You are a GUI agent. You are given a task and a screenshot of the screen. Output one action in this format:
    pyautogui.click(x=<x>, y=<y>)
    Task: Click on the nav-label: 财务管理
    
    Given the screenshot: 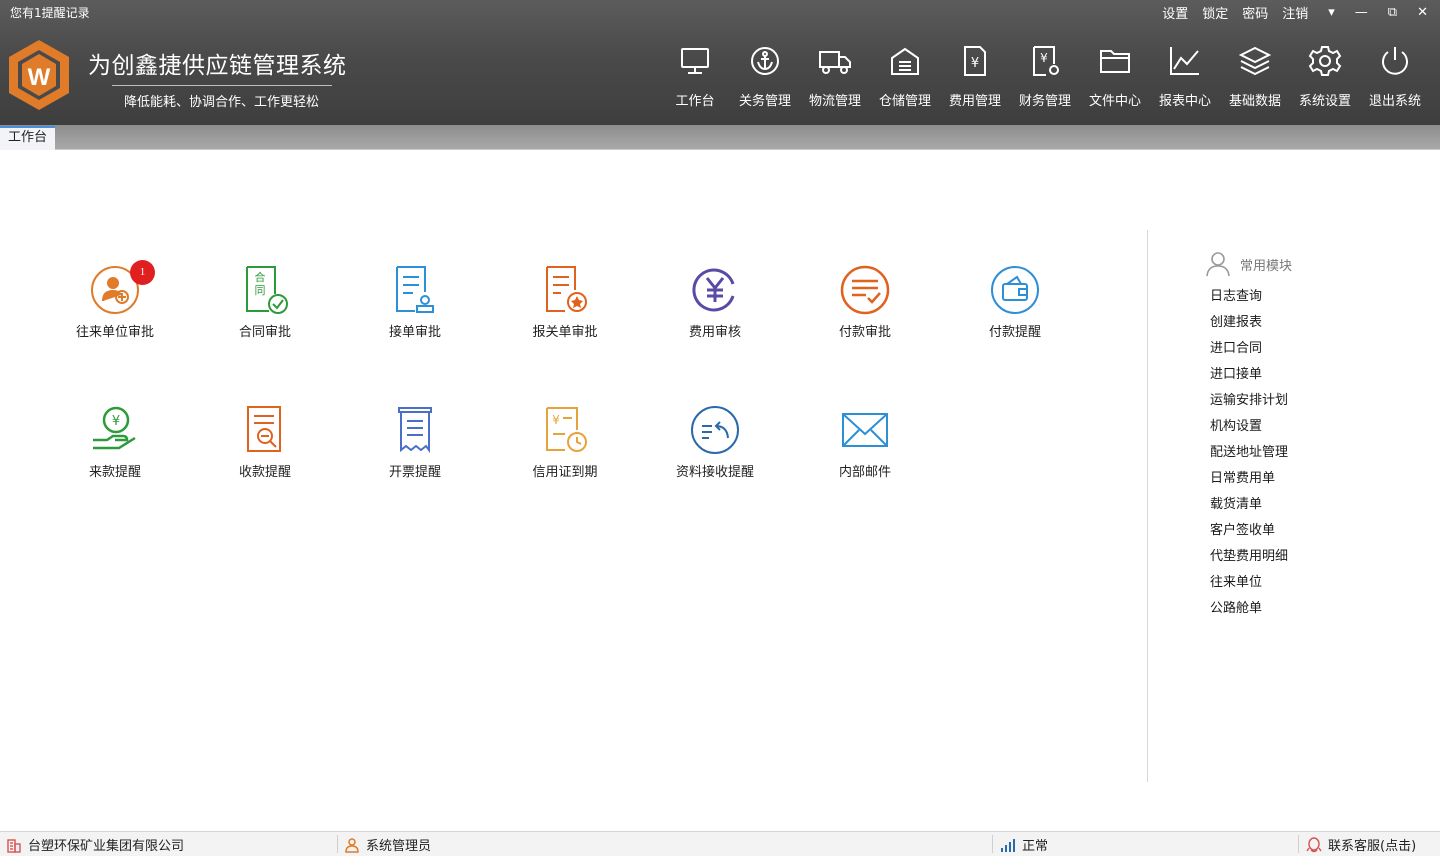 What is the action you would take?
    pyautogui.click(x=1044, y=101)
    